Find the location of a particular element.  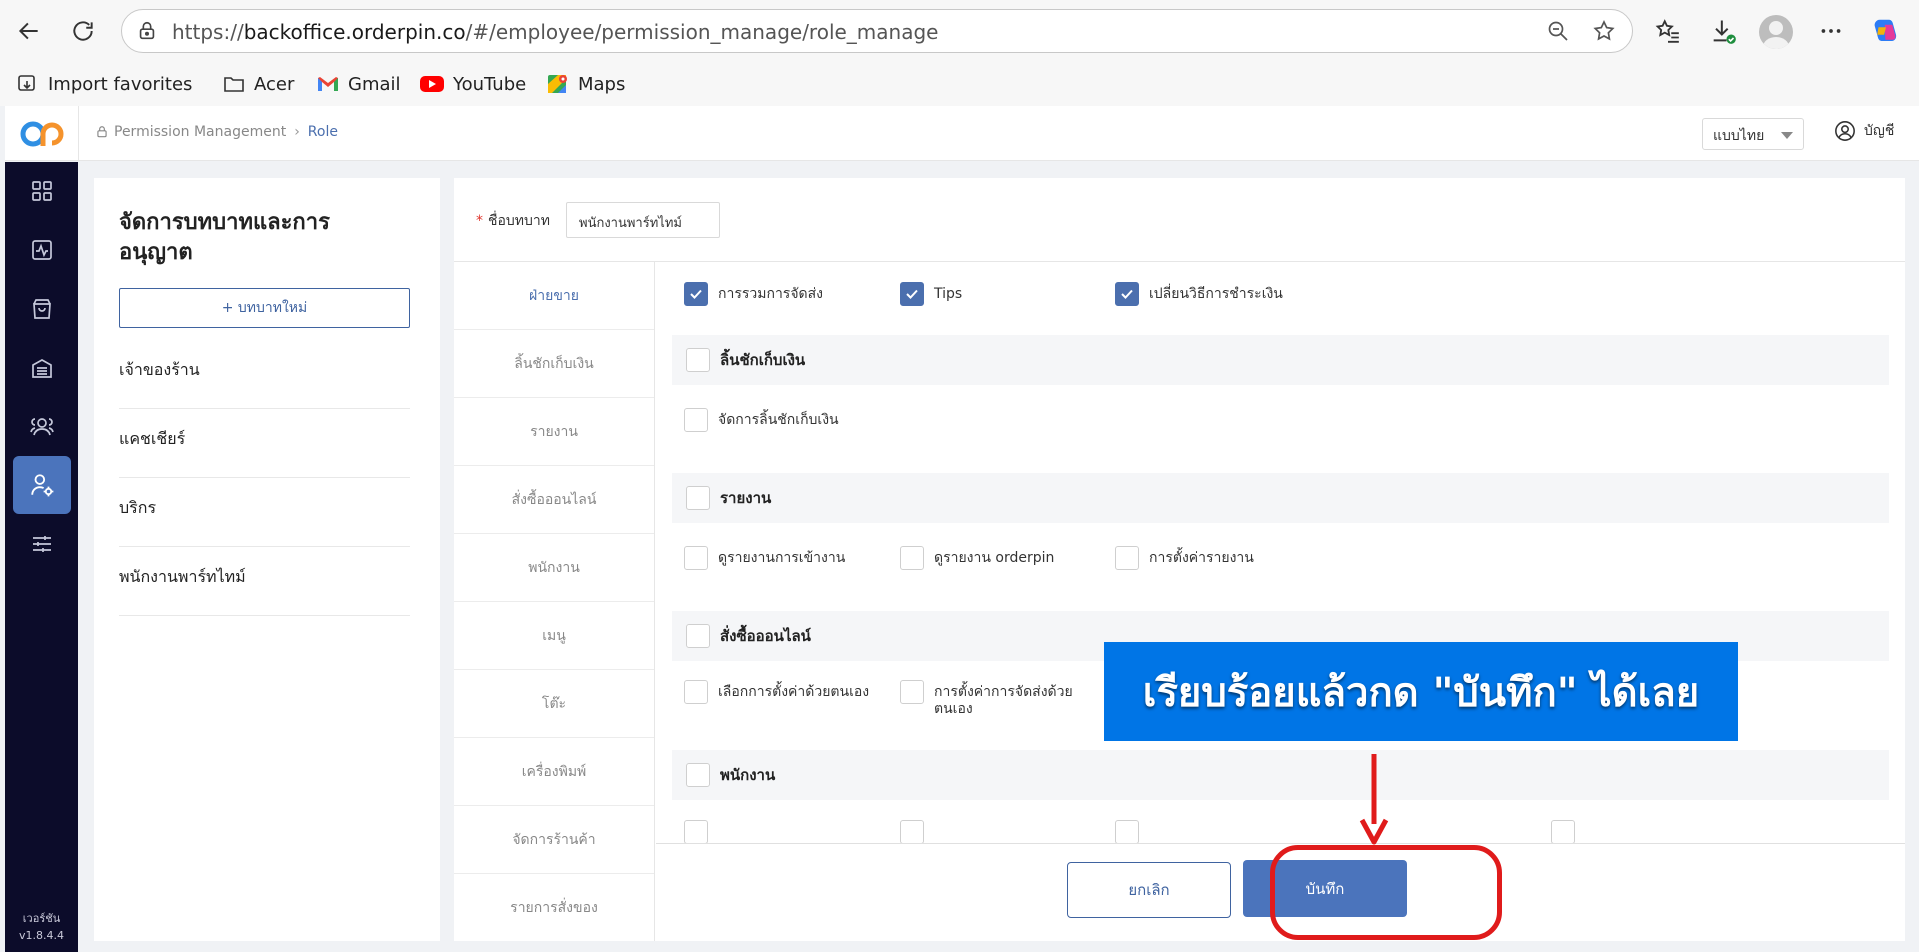

building-icon is located at coordinates (42, 368).